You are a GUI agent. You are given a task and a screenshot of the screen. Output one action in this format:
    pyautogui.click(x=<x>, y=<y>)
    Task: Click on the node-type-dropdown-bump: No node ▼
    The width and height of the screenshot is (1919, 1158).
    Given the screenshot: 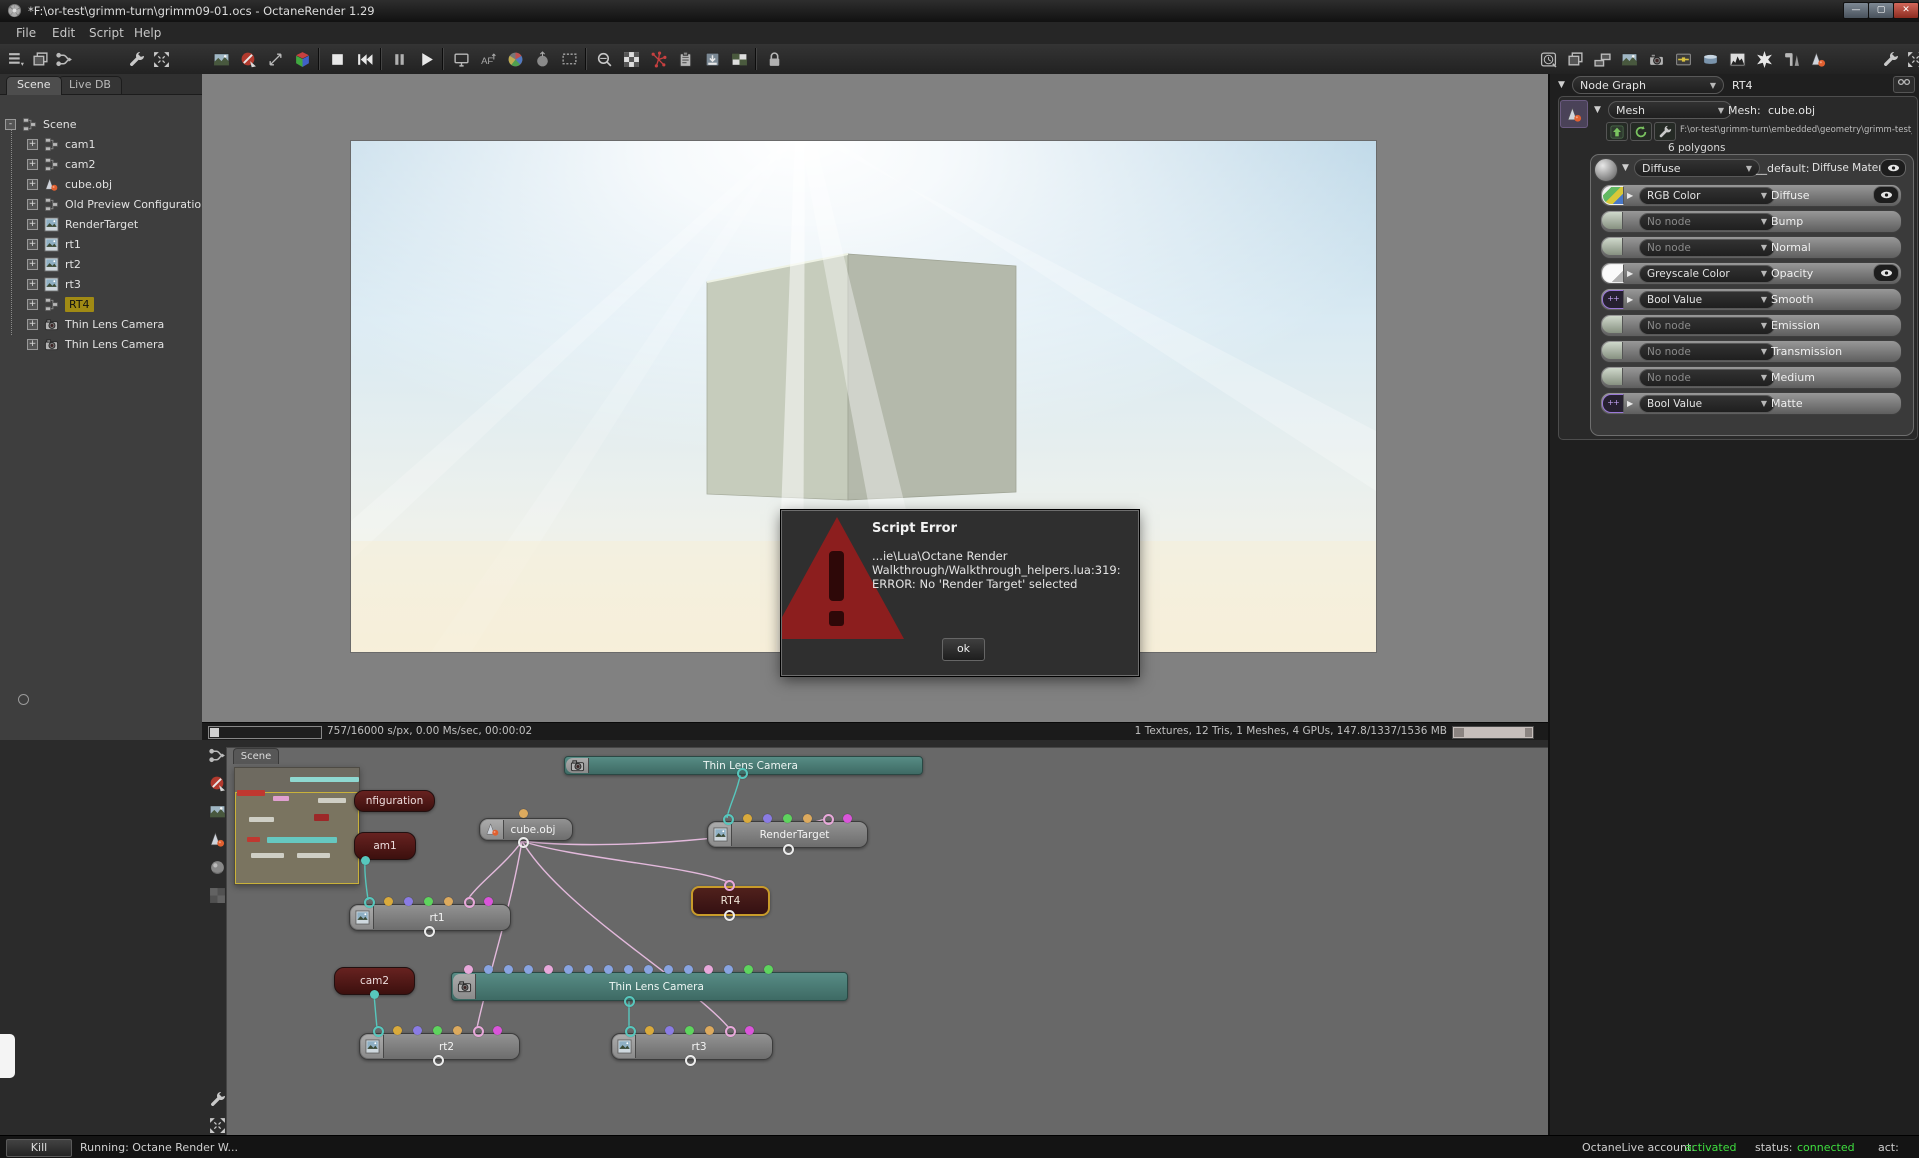 What is the action you would take?
    pyautogui.click(x=1707, y=221)
    